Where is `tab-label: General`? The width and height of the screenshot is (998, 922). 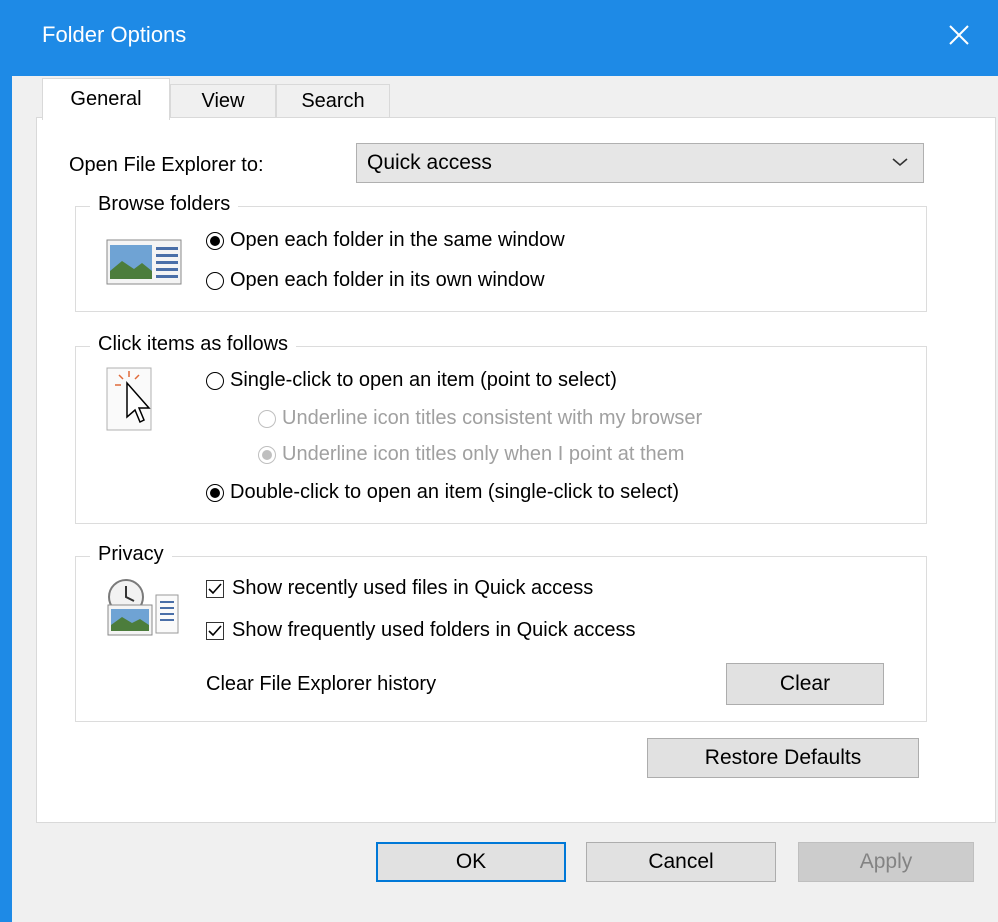
tab-label: General is located at coordinates (106, 99).